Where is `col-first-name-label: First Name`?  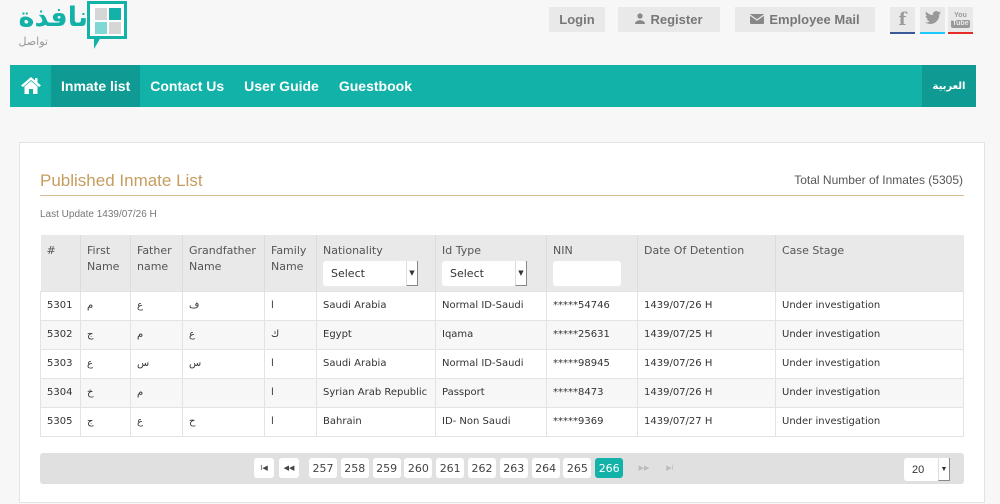 col-first-name-label: First Name is located at coordinates (103, 258).